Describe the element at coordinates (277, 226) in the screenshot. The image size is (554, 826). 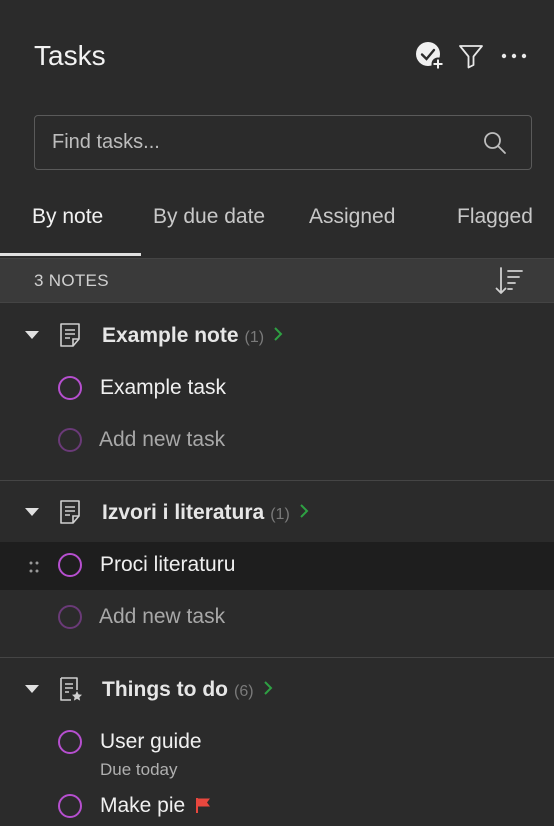
I see `tab-bar: By note By due date Assigned Flagged` at that location.